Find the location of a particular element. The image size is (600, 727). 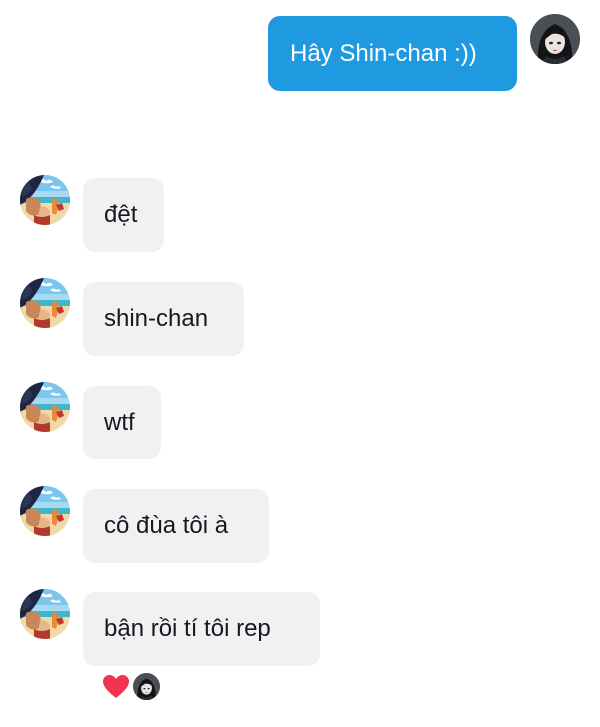

my-avatar is located at coordinates (555, 39).